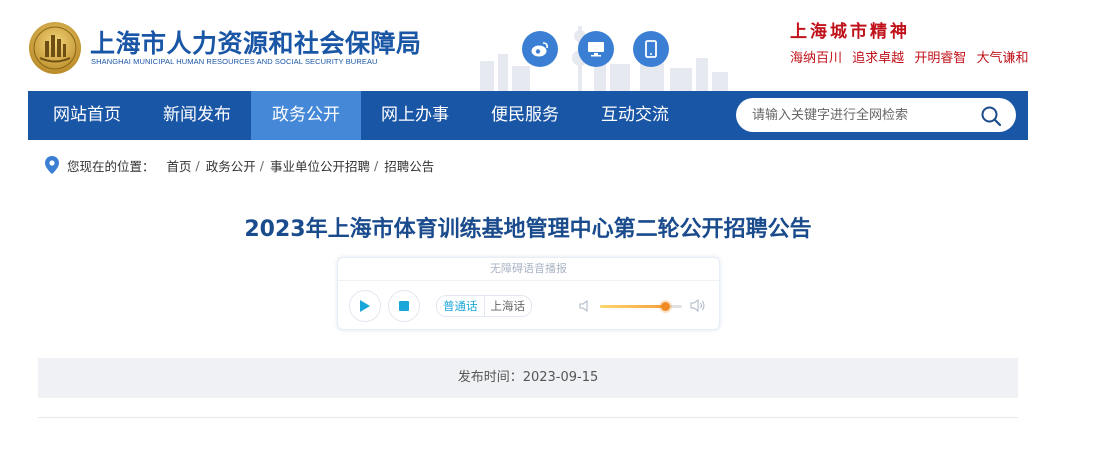  I want to click on nav-item-home: 网站首页, so click(87, 115).